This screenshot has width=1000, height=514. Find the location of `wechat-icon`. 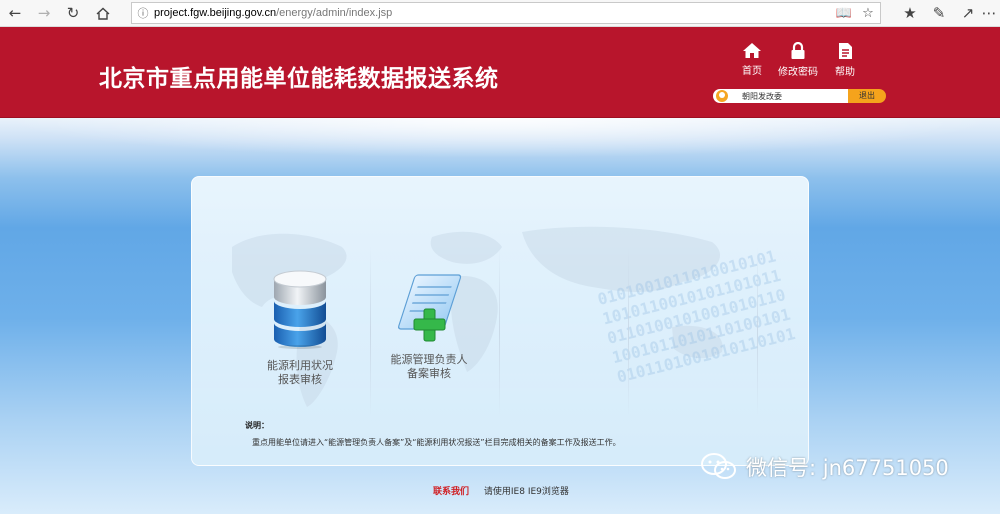

wechat-icon is located at coordinates (718, 466).